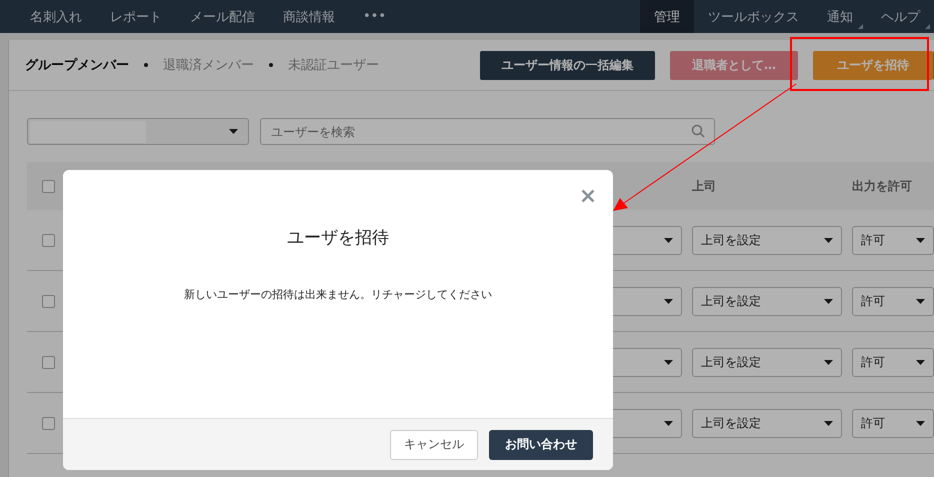 This screenshot has width=934, height=477. Describe the element at coordinates (138, 131) in the screenshot. I see `group-select` at that location.